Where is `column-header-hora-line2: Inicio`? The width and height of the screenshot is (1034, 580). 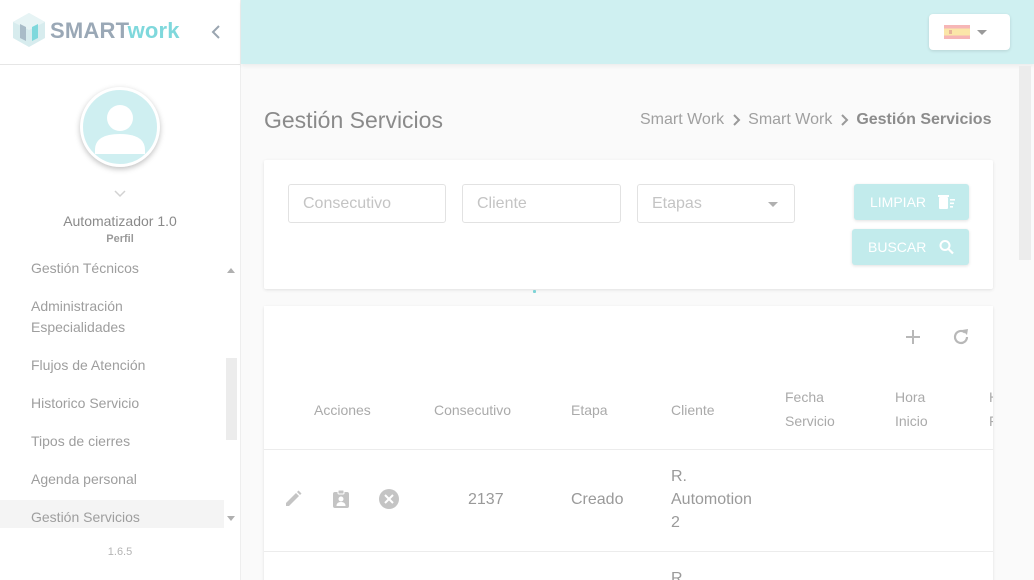 column-header-hora-line2: Inicio is located at coordinates (911, 421).